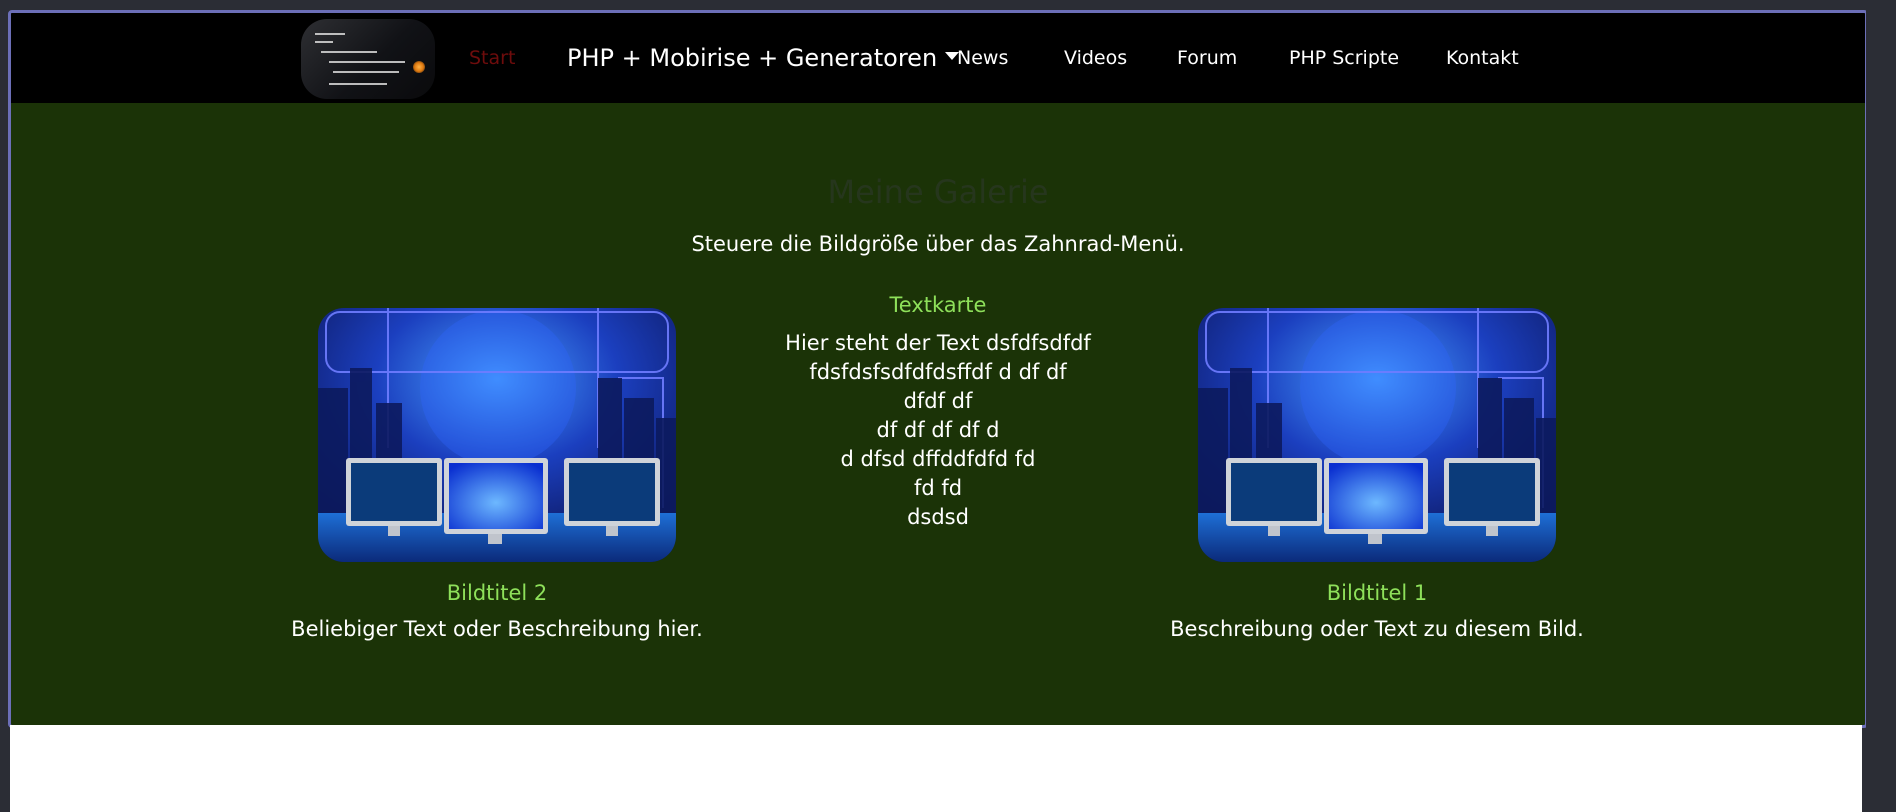 This screenshot has height=812, width=1896. What do you see at coordinates (936, 768) in the screenshot?
I see `page-below-area` at bounding box center [936, 768].